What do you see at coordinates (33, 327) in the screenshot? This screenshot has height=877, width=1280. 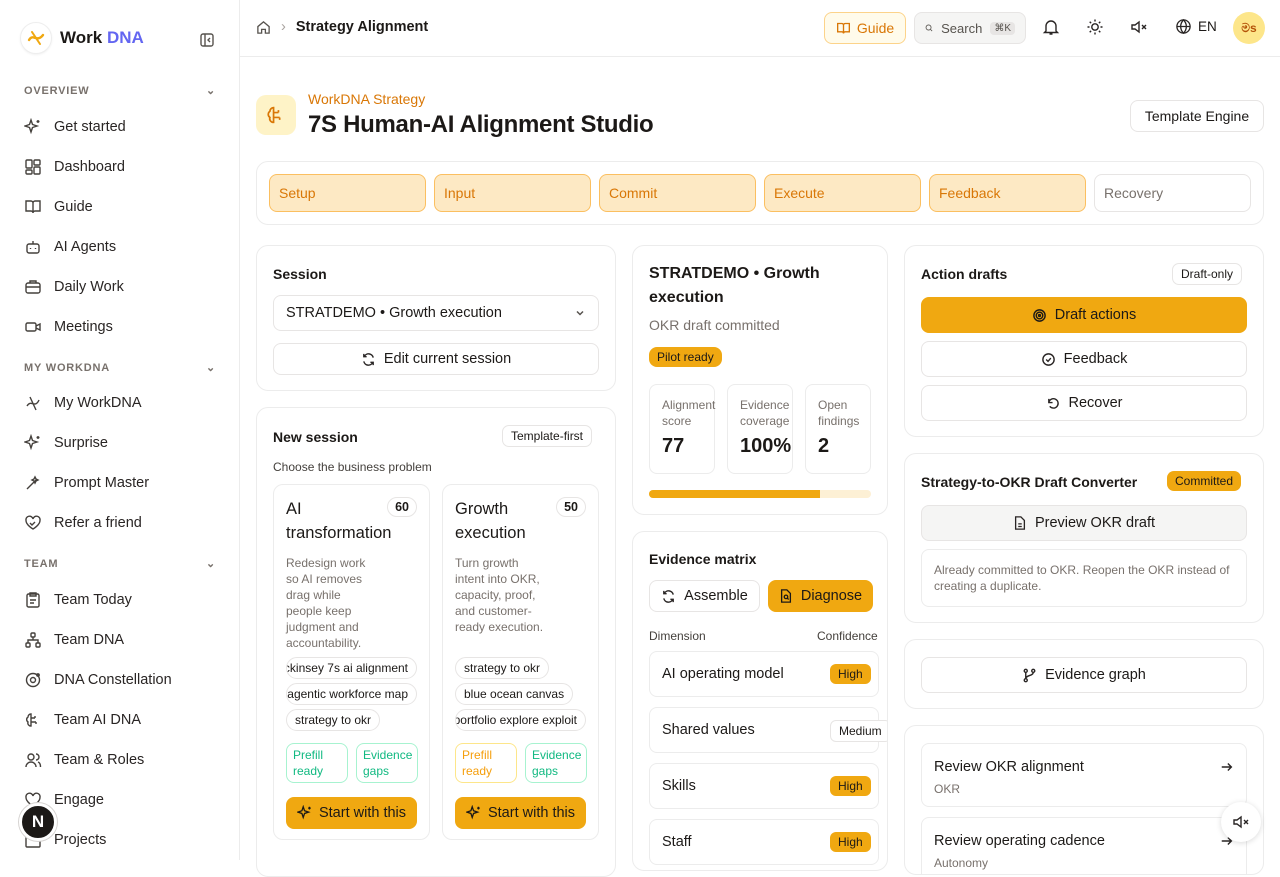 I see `video-icon` at bounding box center [33, 327].